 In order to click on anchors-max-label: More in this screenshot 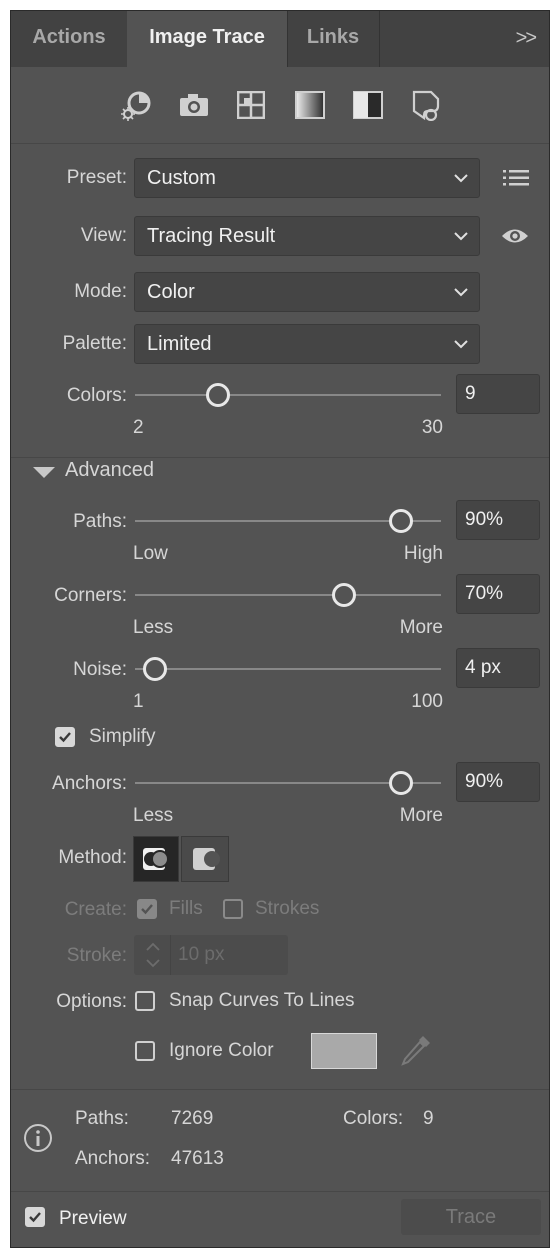, I will do `click(421, 815)`.